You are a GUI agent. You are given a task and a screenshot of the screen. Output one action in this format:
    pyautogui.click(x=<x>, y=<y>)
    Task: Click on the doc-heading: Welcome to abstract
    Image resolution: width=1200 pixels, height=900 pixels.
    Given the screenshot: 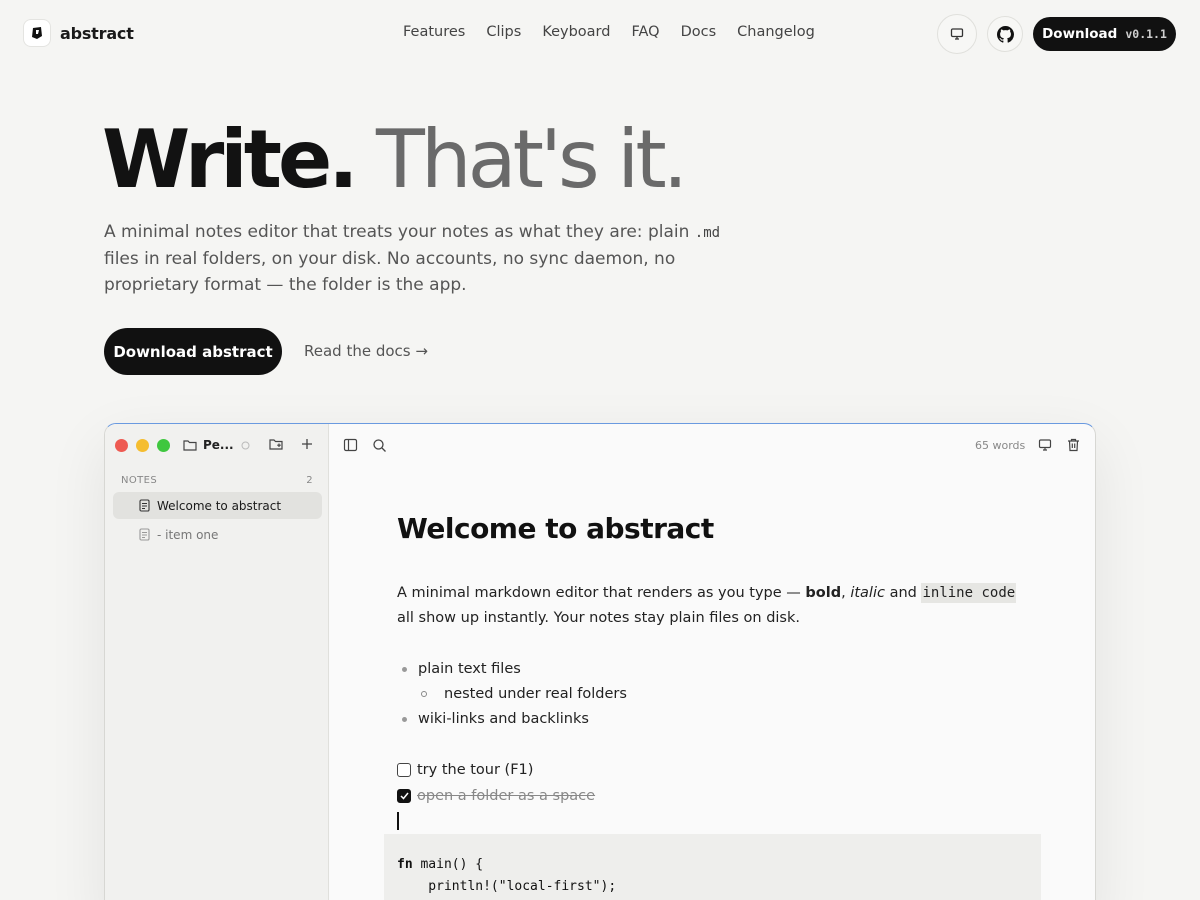 What is the action you would take?
    pyautogui.click(x=555, y=528)
    